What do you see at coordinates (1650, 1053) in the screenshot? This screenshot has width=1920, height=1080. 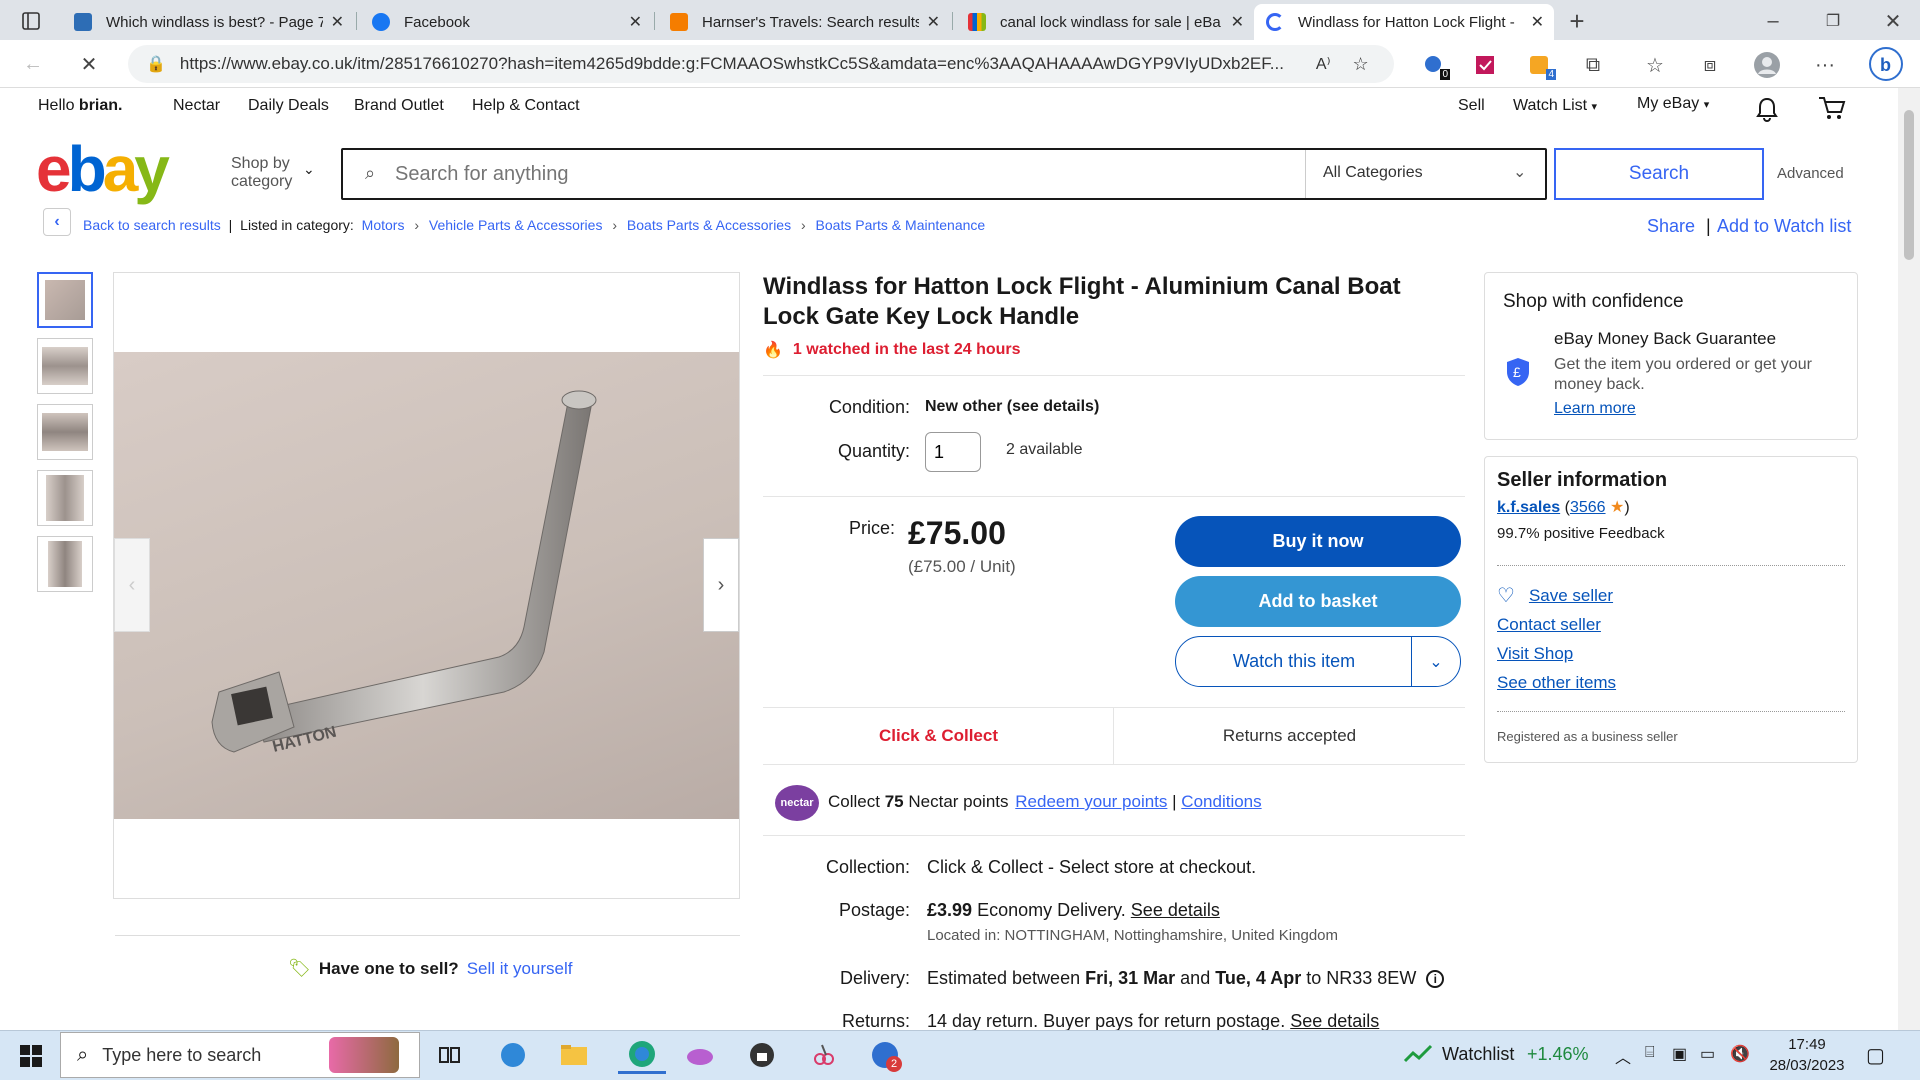 I see `network-icon: ⌸` at bounding box center [1650, 1053].